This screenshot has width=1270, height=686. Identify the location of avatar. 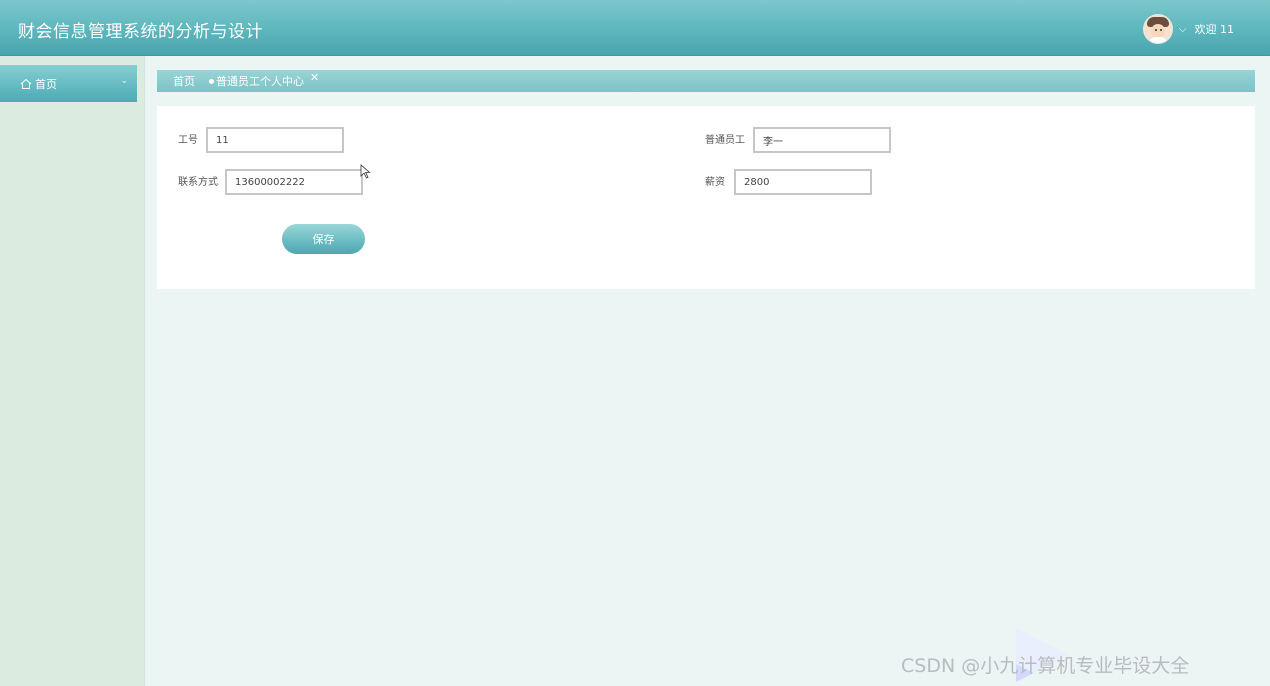
(1157, 29).